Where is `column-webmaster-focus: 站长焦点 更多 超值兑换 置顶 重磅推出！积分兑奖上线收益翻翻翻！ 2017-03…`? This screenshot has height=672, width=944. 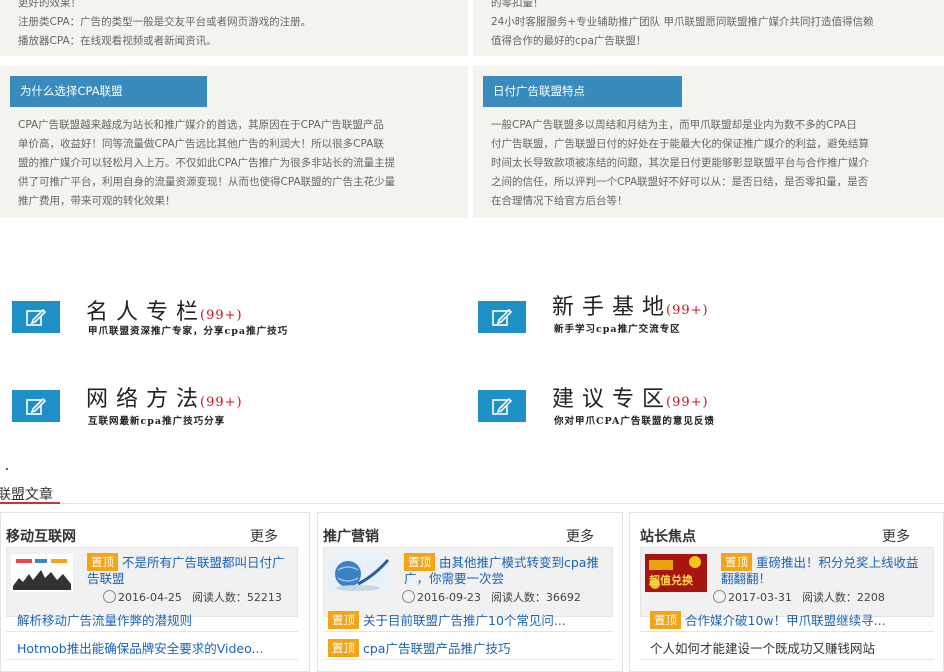
column-webmaster-focus: 站长焦点 更多 超值兑换 置顶 重磅推出！积分兑奖上线收益翻翻翻！ 2017-03… is located at coordinates (786, 592).